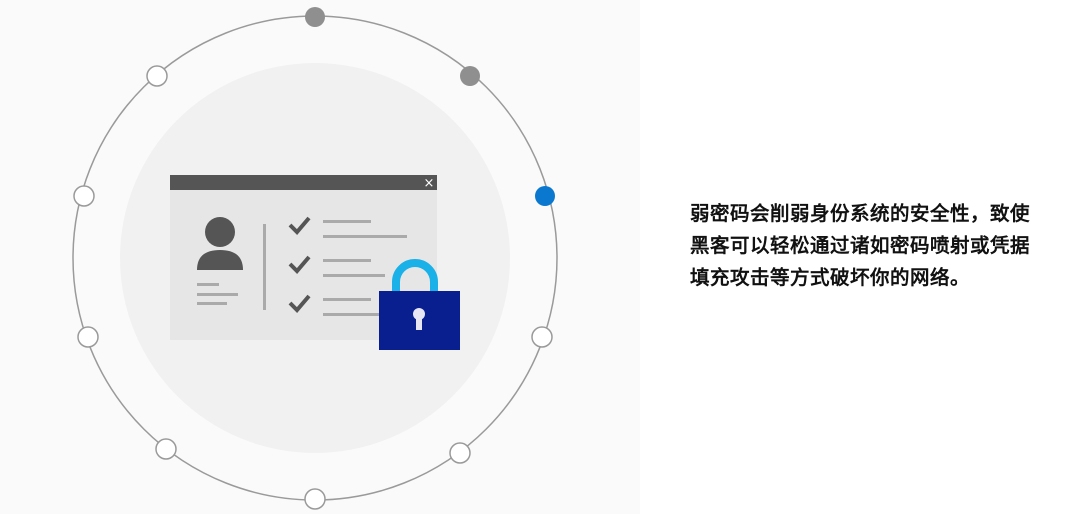 This screenshot has width=1080, height=514. What do you see at coordinates (429, 183) in the screenshot?
I see `close-icon: ×` at bounding box center [429, 183].